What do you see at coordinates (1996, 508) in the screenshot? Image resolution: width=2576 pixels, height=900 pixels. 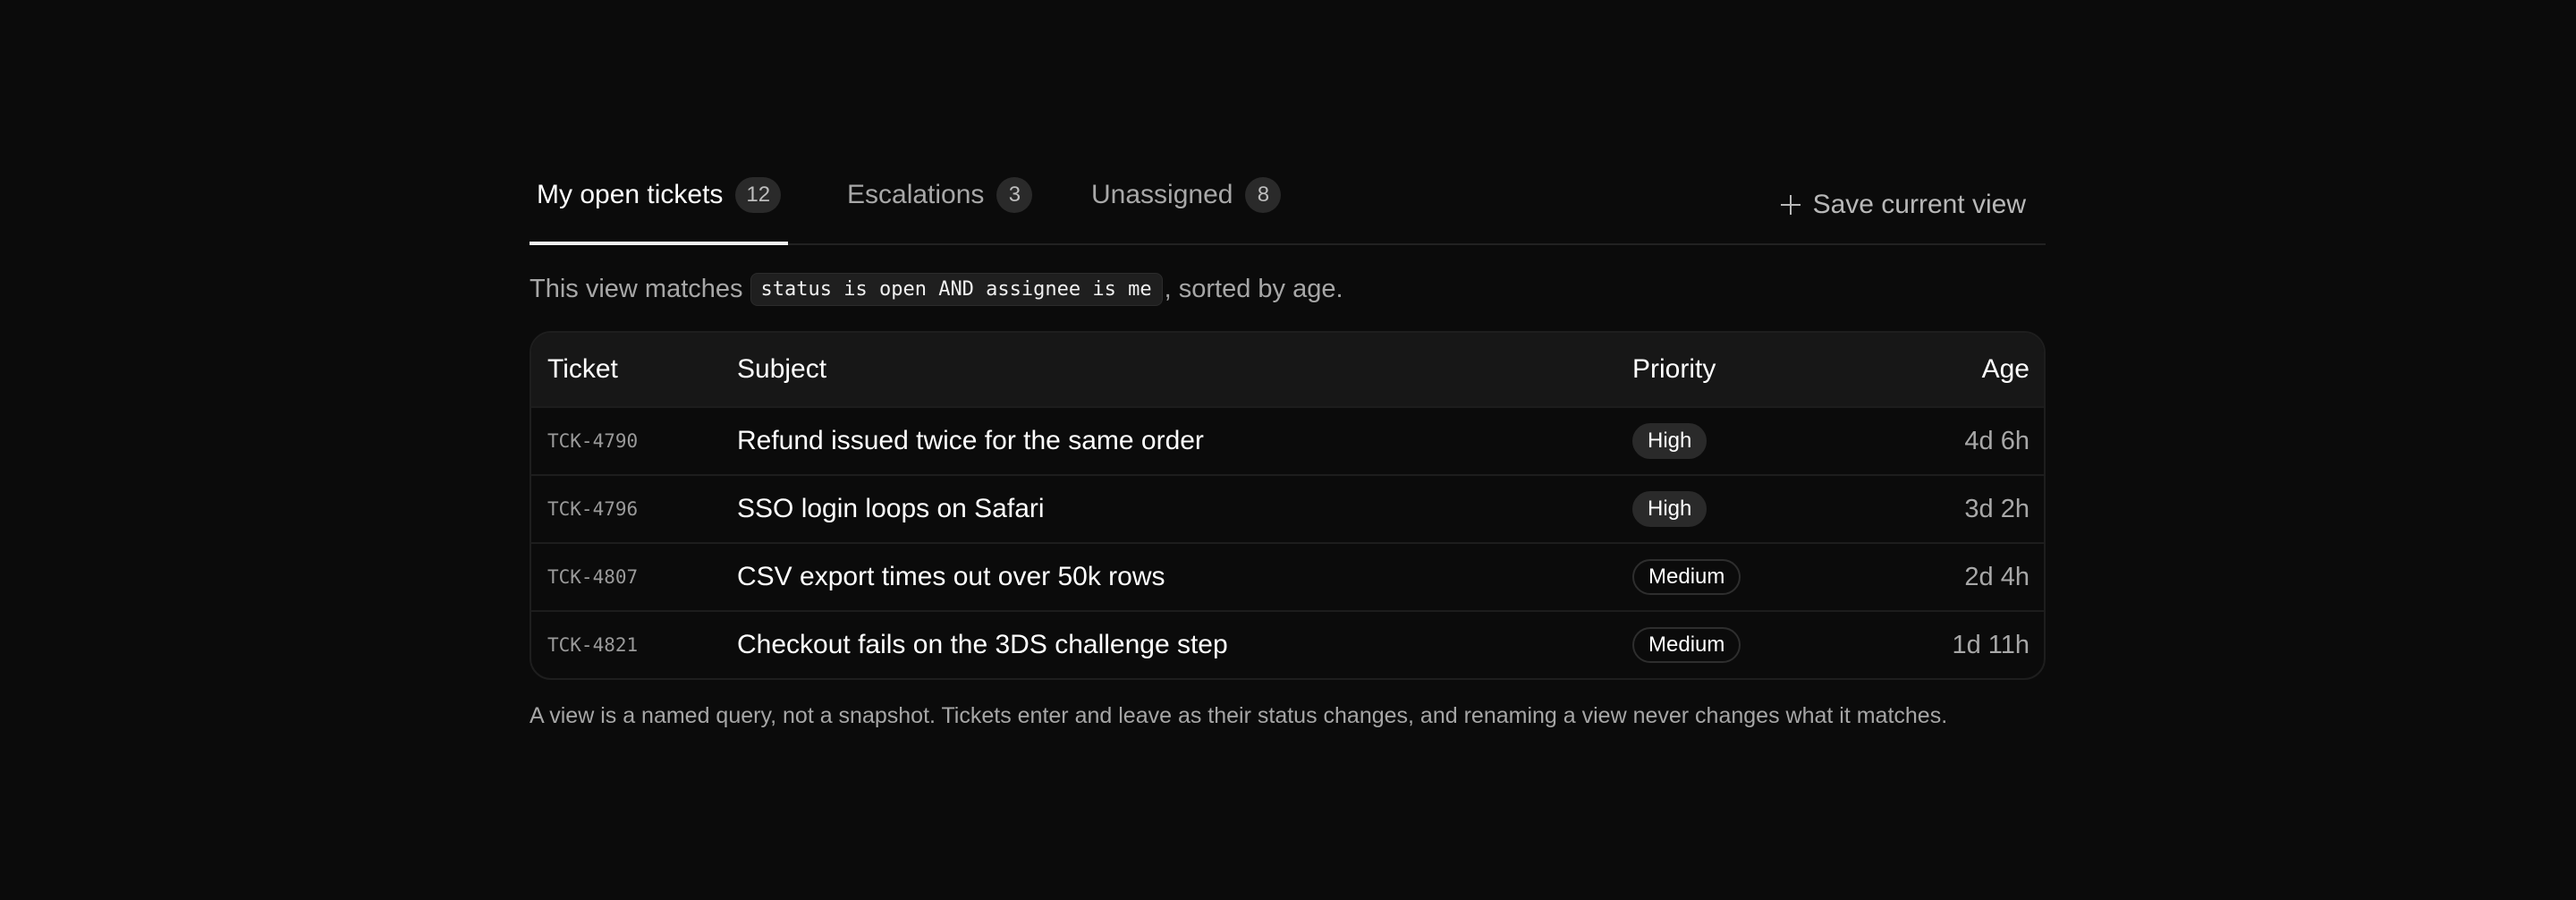 I see `ticket-age: 3d 2h` at bounding box center [1996, 508].